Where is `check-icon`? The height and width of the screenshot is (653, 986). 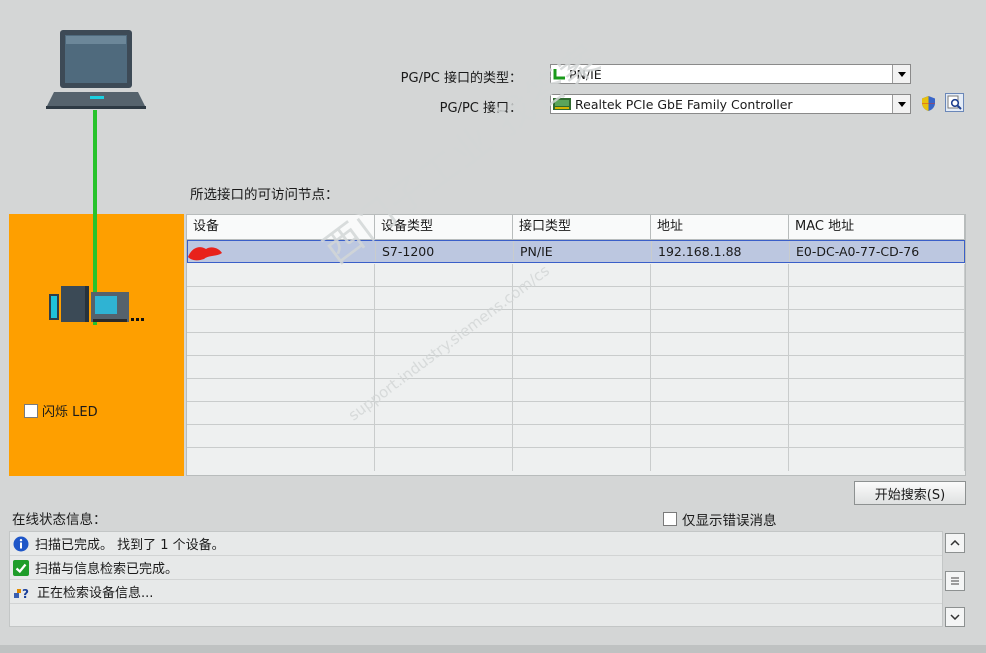 check-icon is located at coordinates (21, 567).